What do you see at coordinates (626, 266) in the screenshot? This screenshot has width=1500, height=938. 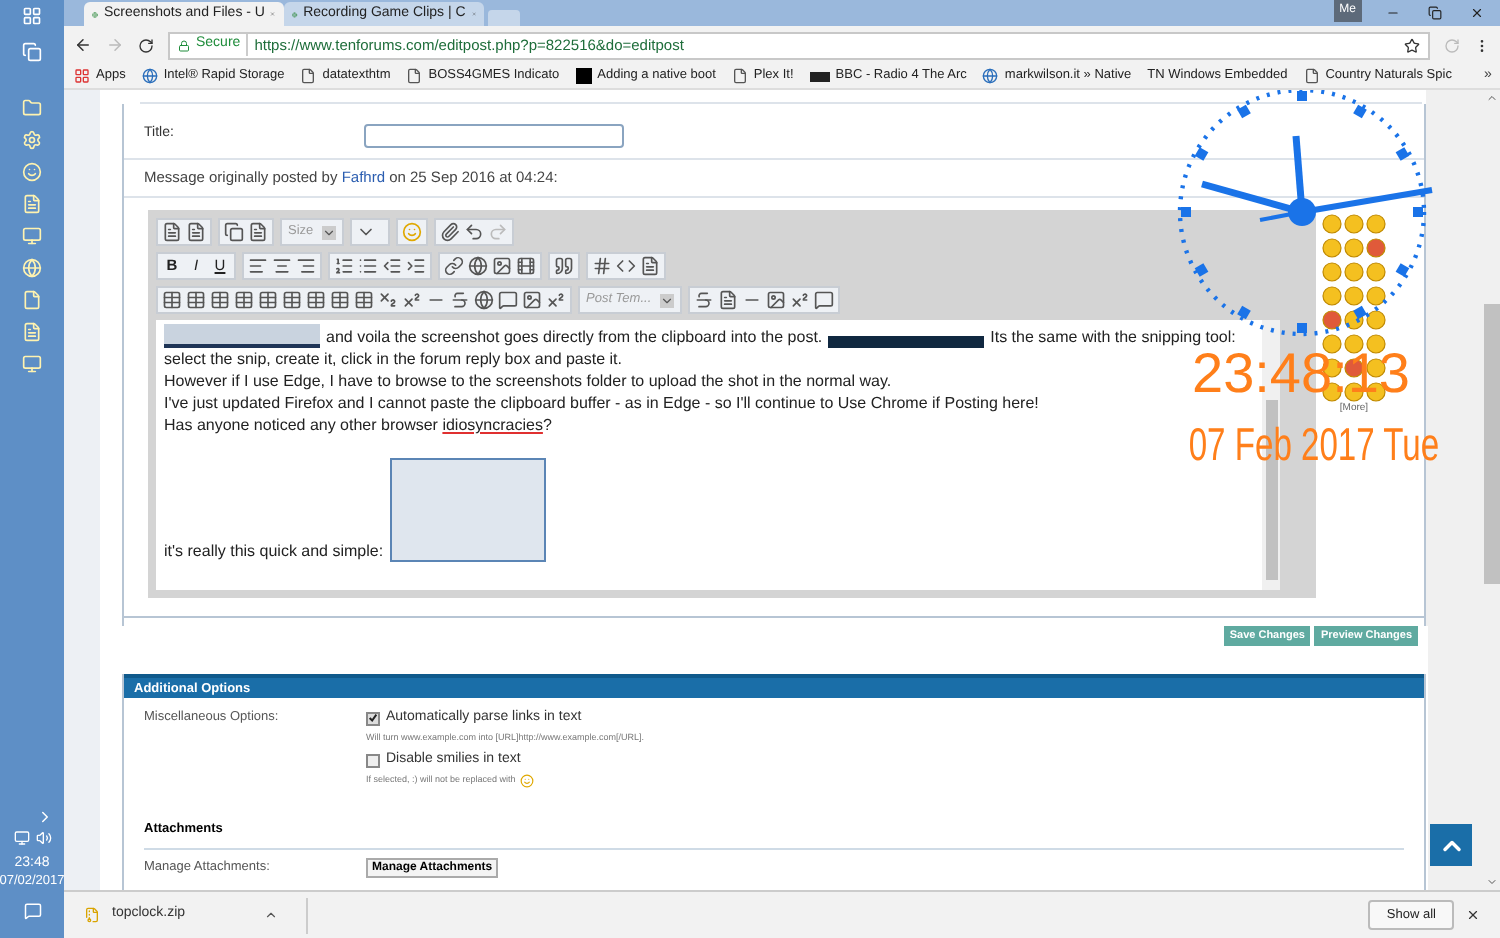 I see `code-icon` at bounding box center [626, 266].